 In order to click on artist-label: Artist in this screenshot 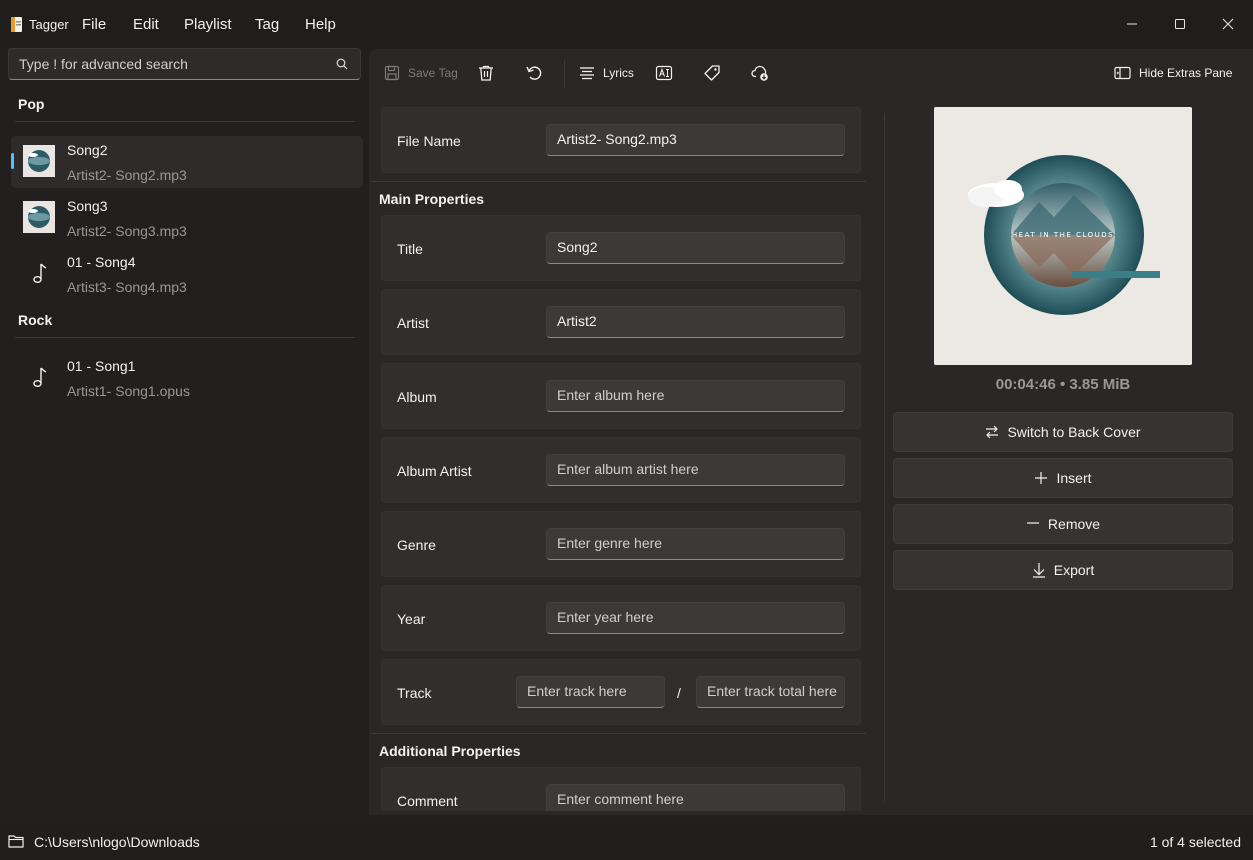, I will do `click(413, 323)`.